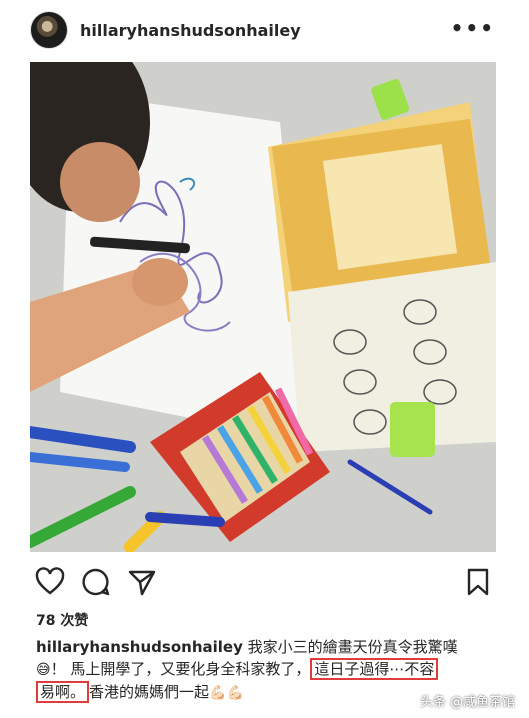  Describe the element at coordinates (43, 670) in the screenshot. I see `sweat-smile-emoji: 😅` at that location.